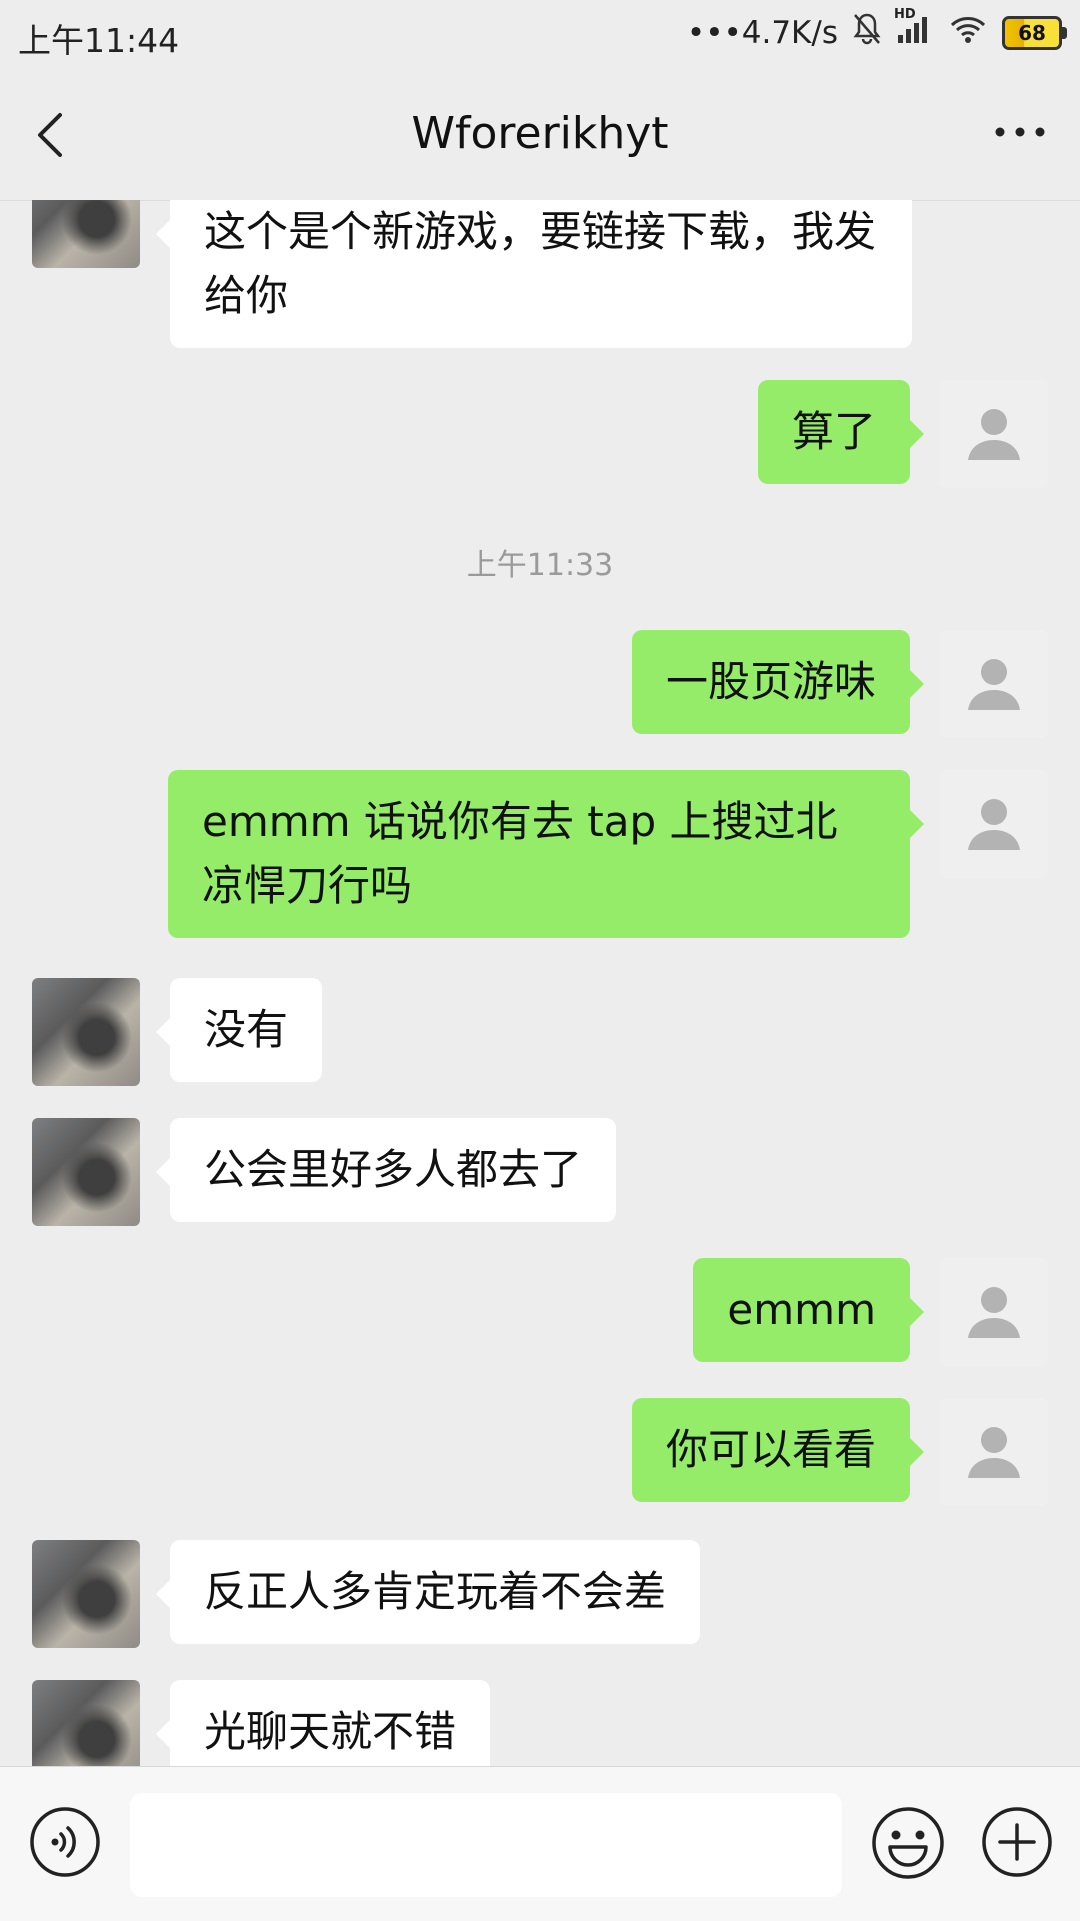 This screenshot has width=1080, height=1921. What do you see at coordinates (778, 682) in the screenshot?
I see `message-bubble-sent: 一股页游味` at bounding box center [778, 682].